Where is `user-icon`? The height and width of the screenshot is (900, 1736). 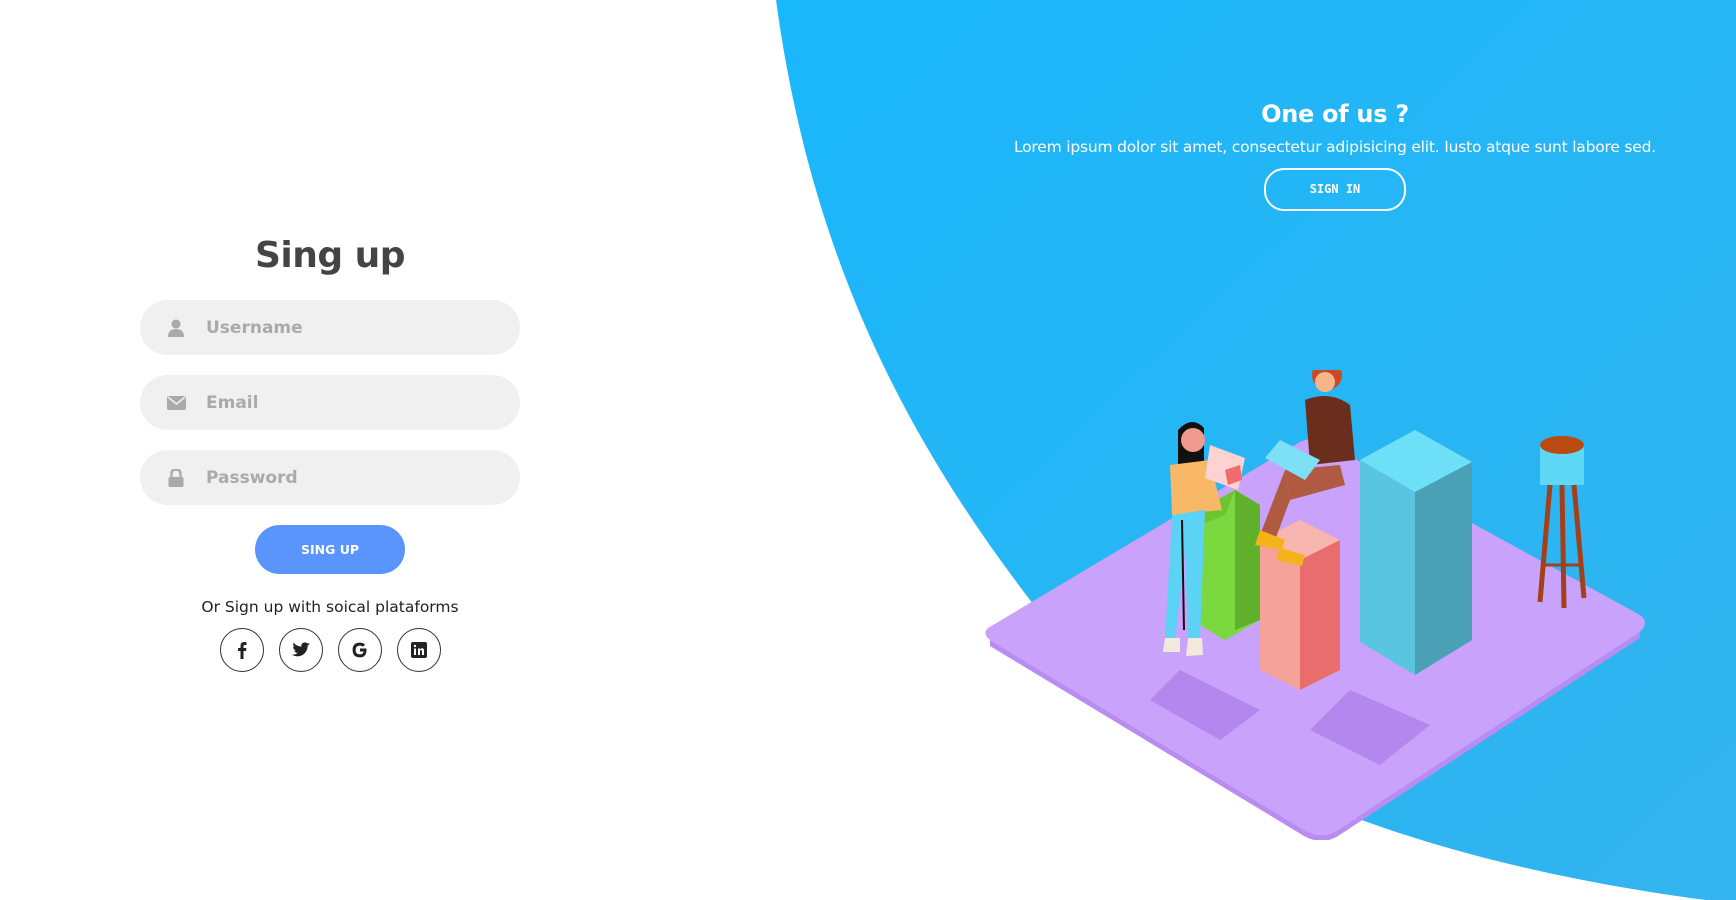 user-icon is located at coordinates (176, 328).